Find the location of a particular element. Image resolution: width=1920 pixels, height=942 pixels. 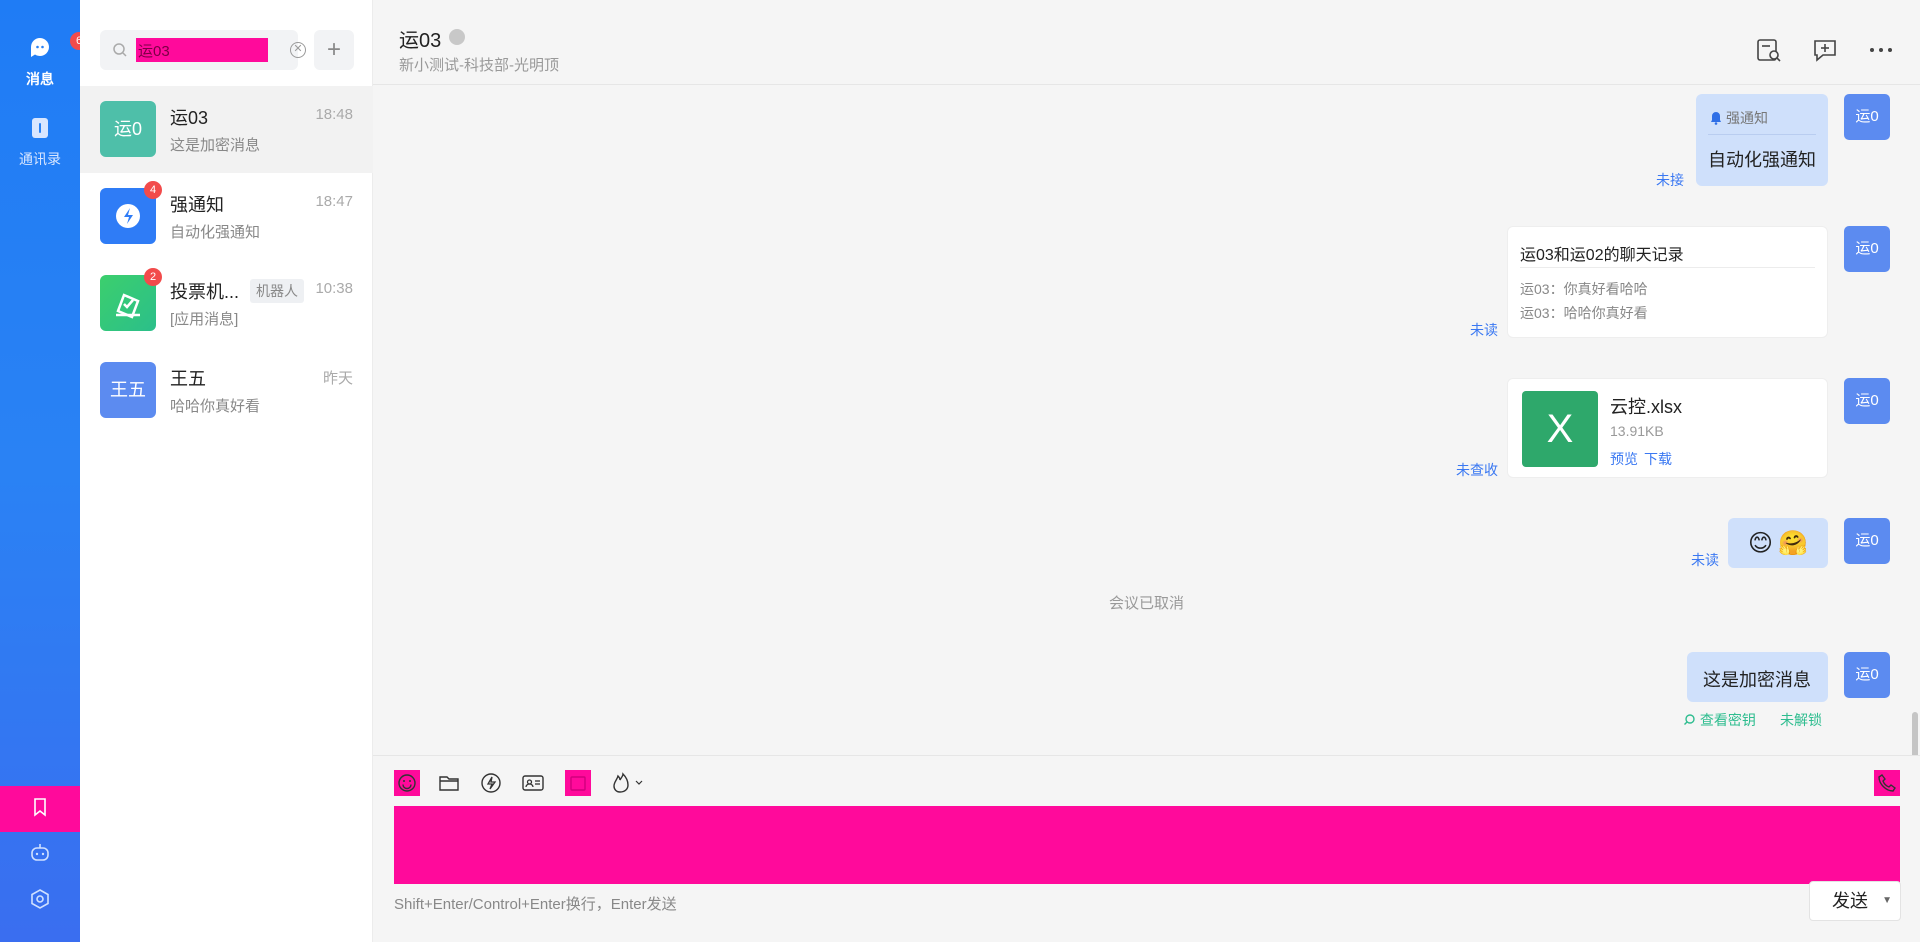

contacts-book-icon is located at coordinates (40, 128).